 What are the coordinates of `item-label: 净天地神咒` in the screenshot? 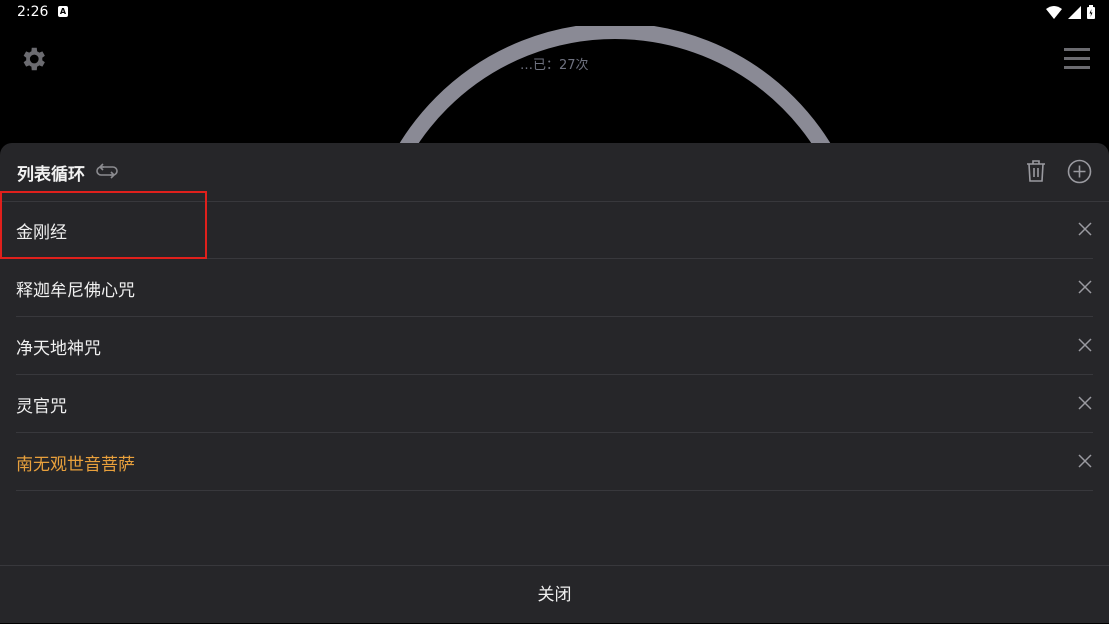 It's located at (58, 349).